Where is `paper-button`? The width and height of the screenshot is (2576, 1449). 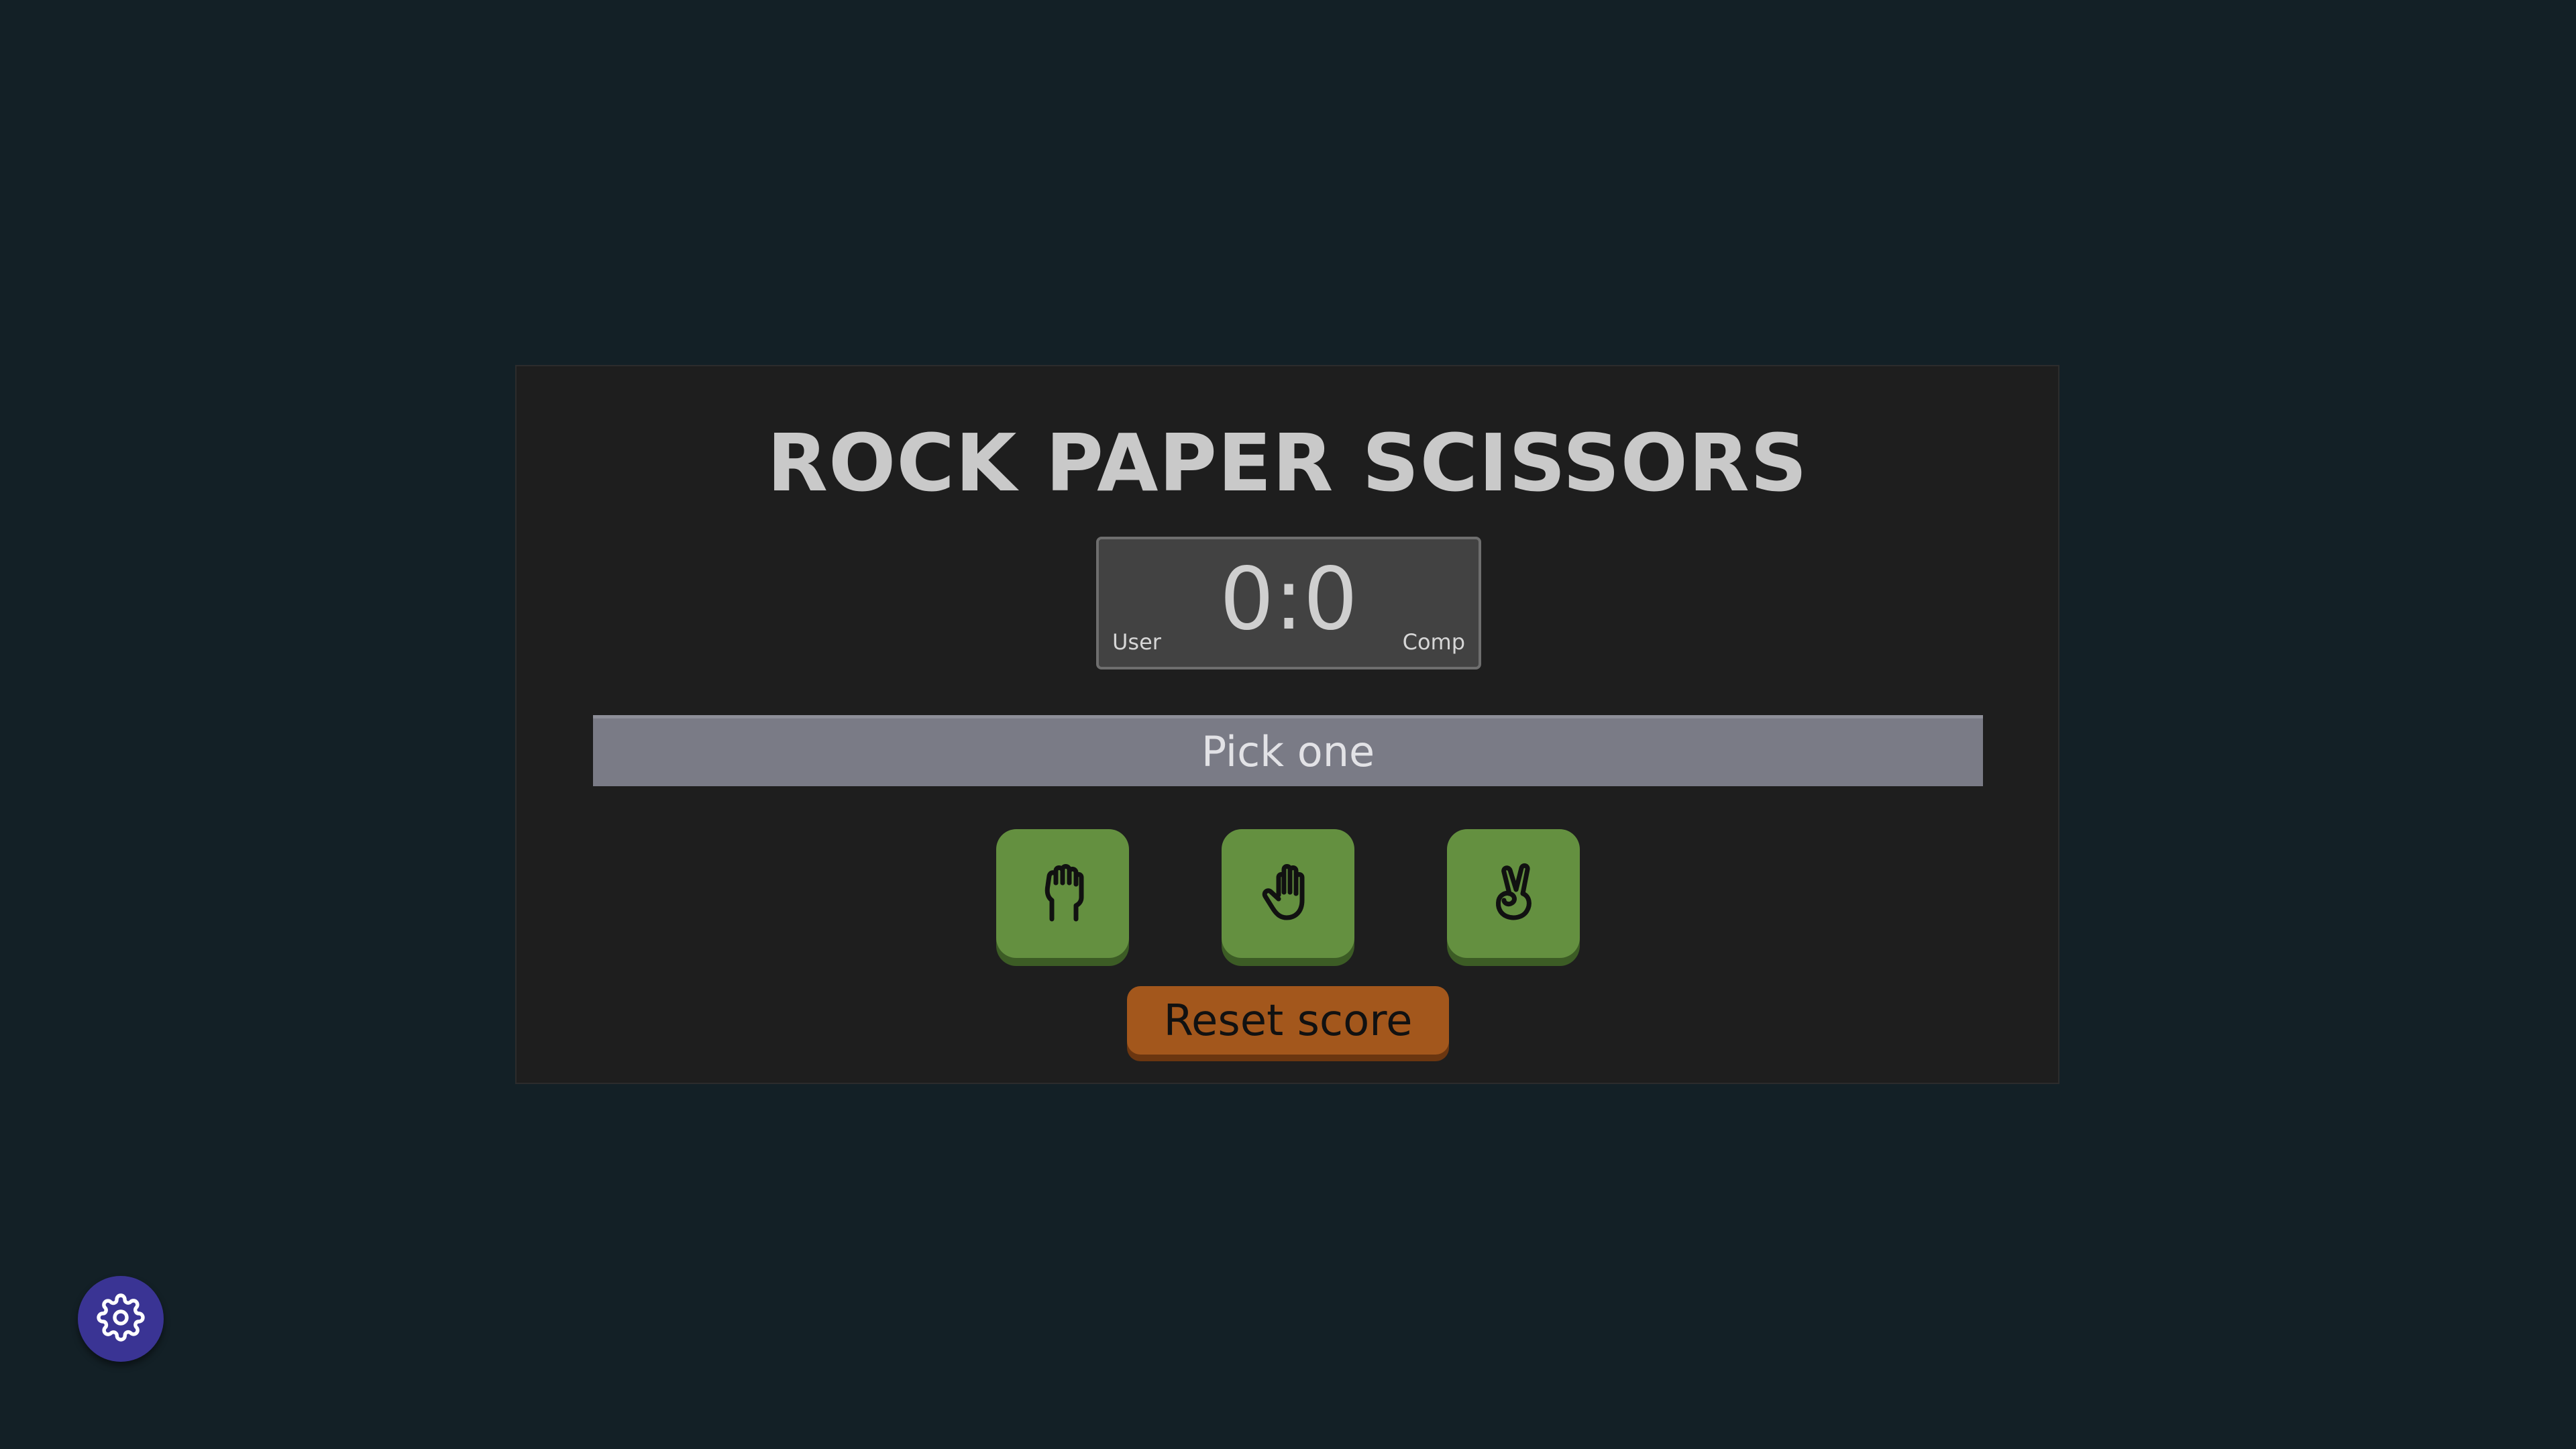 paper-button is located at coordinates (1288, 893).